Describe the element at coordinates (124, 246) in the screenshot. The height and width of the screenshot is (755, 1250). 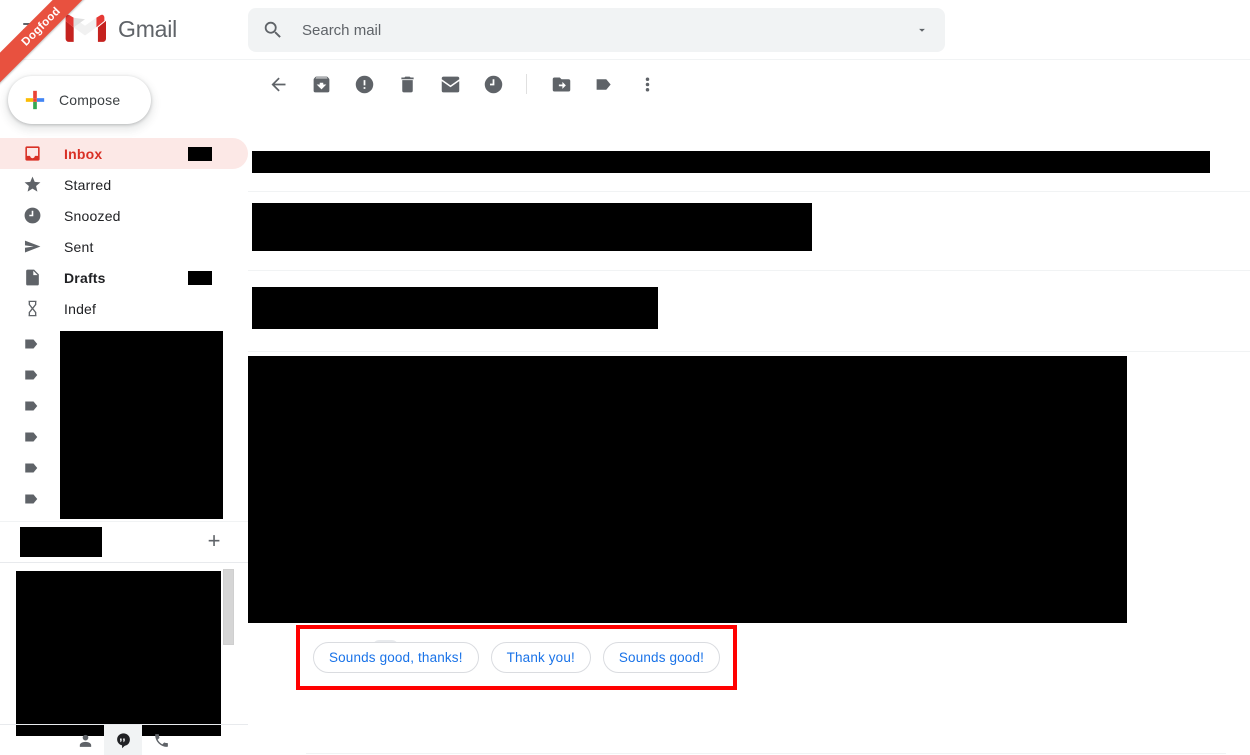
I see `sidebar-item-sent: Sent` at that location.